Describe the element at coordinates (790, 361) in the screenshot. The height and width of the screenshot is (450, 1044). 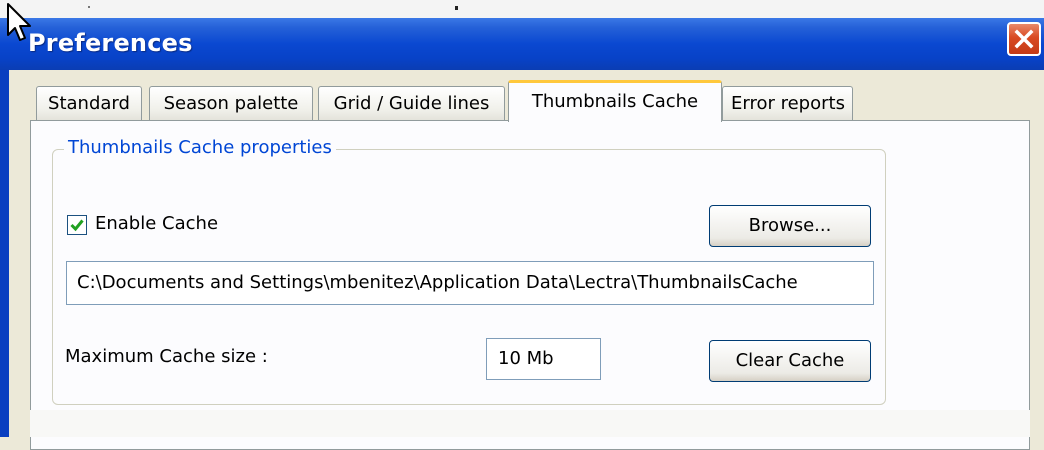
I see `clear-cache-button: Clear Cache` at that location.